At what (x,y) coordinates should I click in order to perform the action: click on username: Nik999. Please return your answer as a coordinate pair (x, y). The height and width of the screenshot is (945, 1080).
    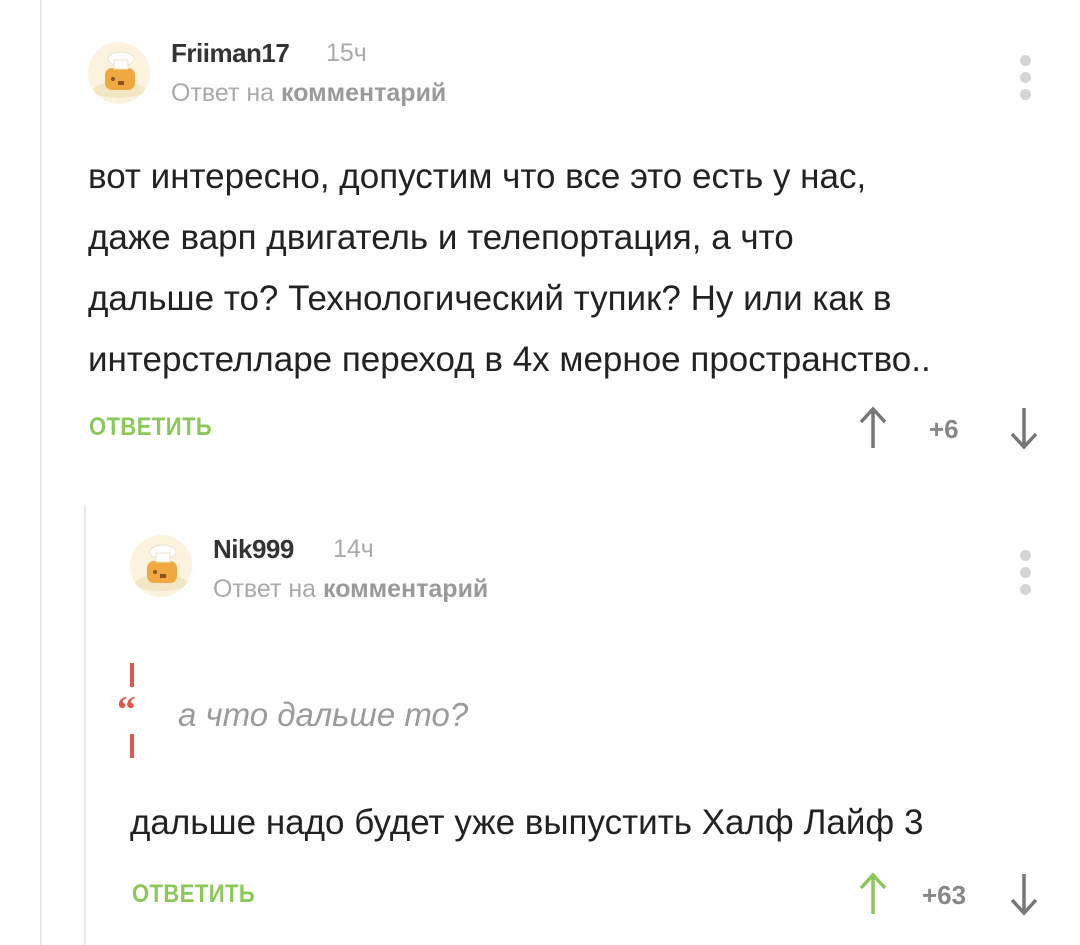
    Looking at the image, I should click on (253, 549).